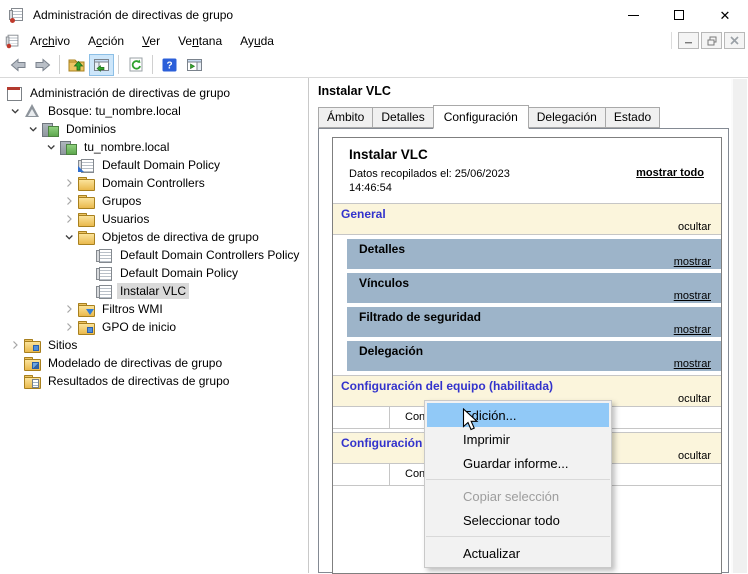 This screenshot has height=574, width=748. What do you see at coordinates (154, 237) in the screenshot?
I see `tree-item-gpo-objects: Objetos de directiva de grupo` at bounding box center [154, 237].